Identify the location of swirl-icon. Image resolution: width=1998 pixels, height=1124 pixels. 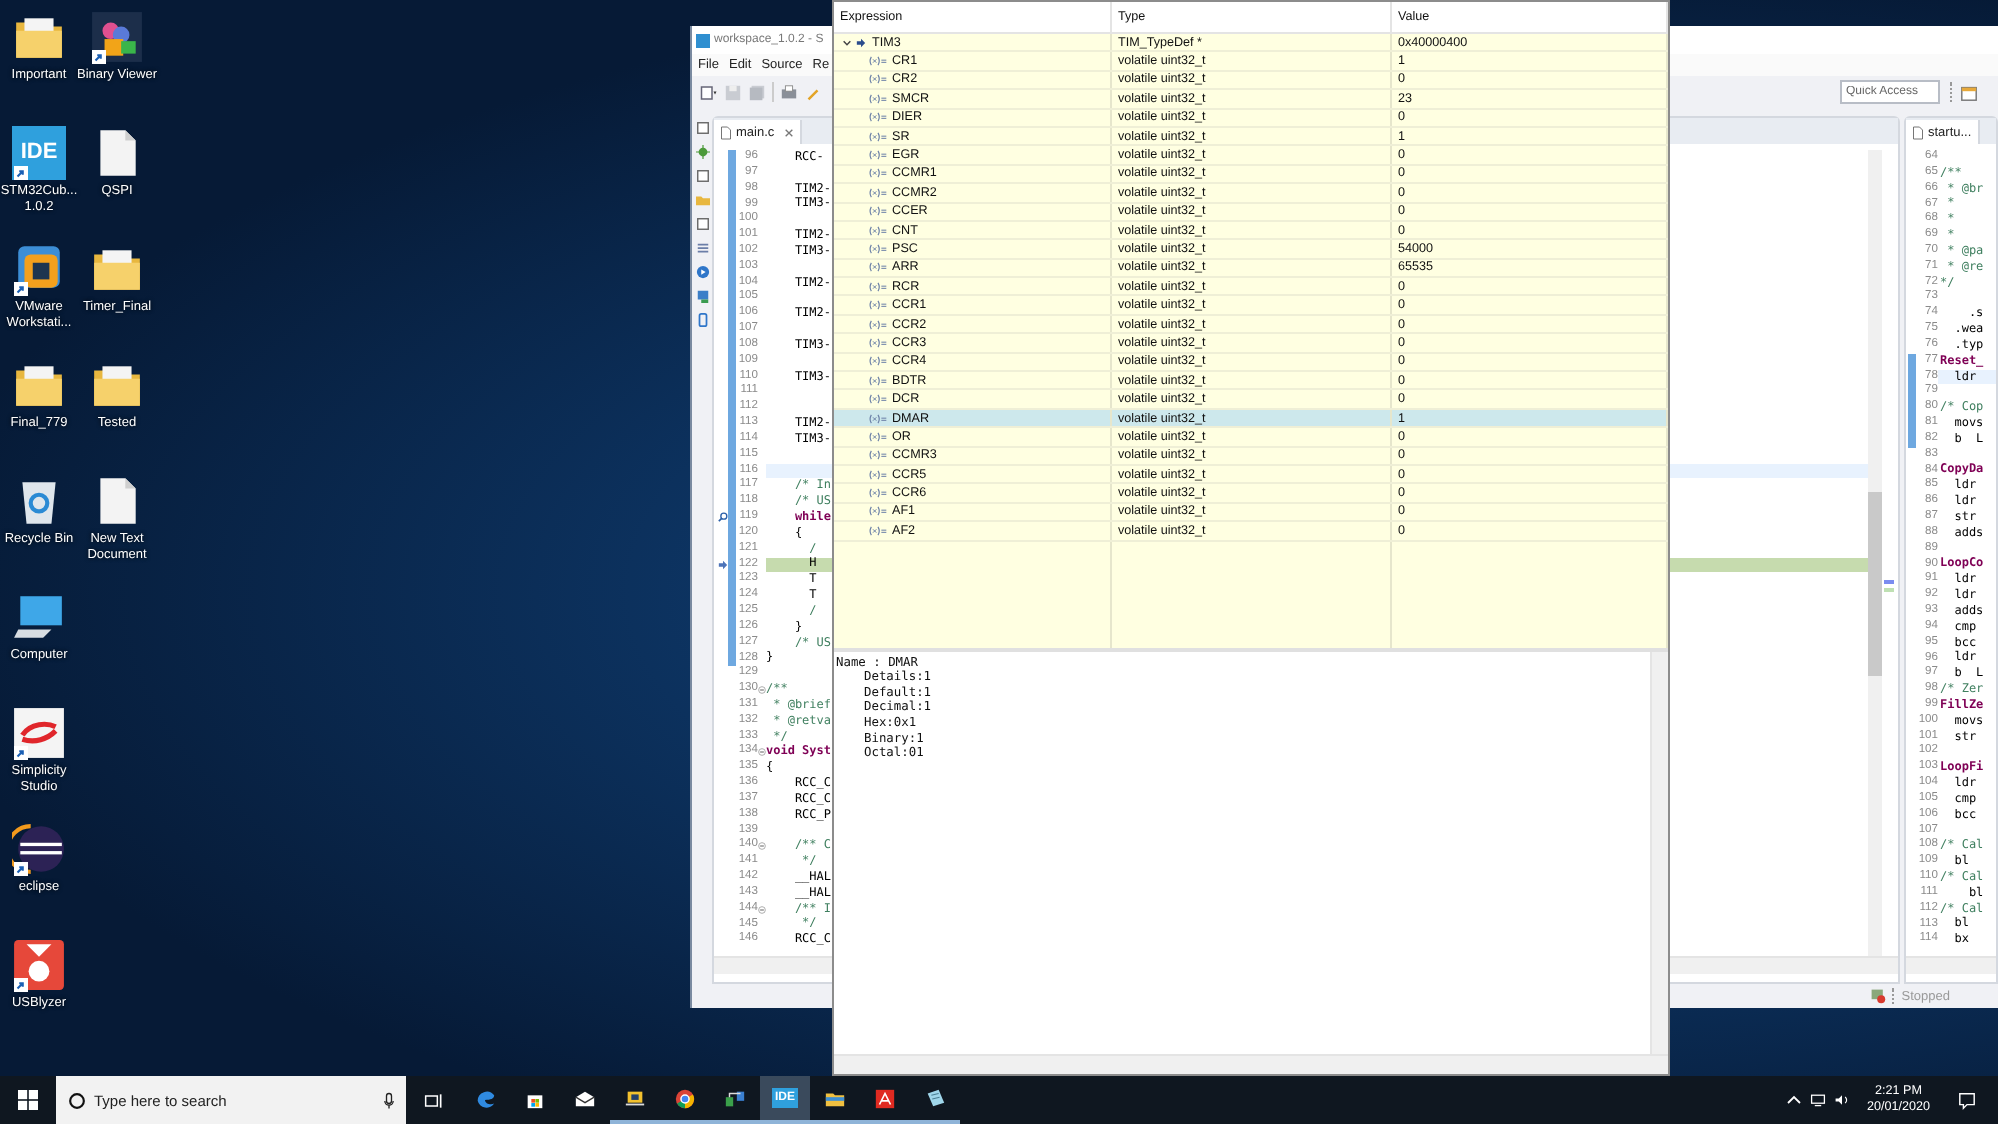
(485, 1098).